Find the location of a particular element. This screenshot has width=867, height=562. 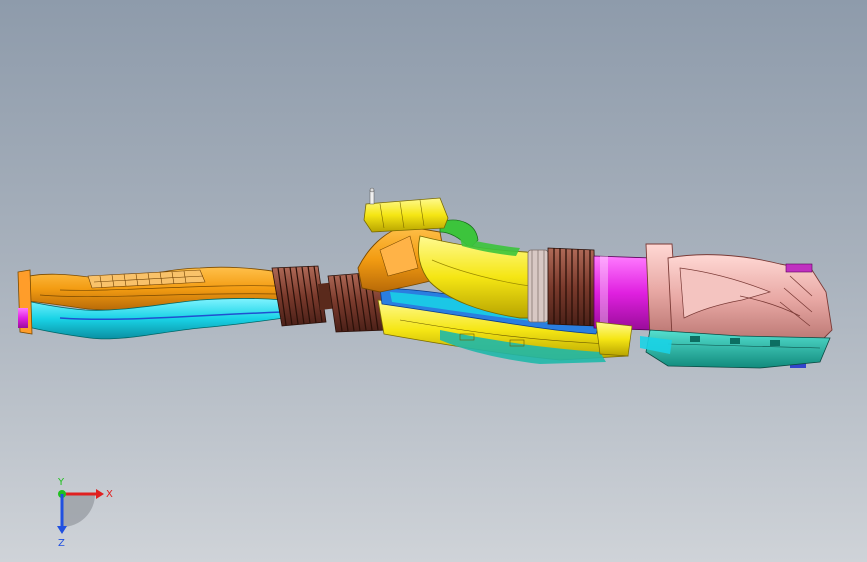

orientation-triad: X Y Z is located at coordinates (85, 513).